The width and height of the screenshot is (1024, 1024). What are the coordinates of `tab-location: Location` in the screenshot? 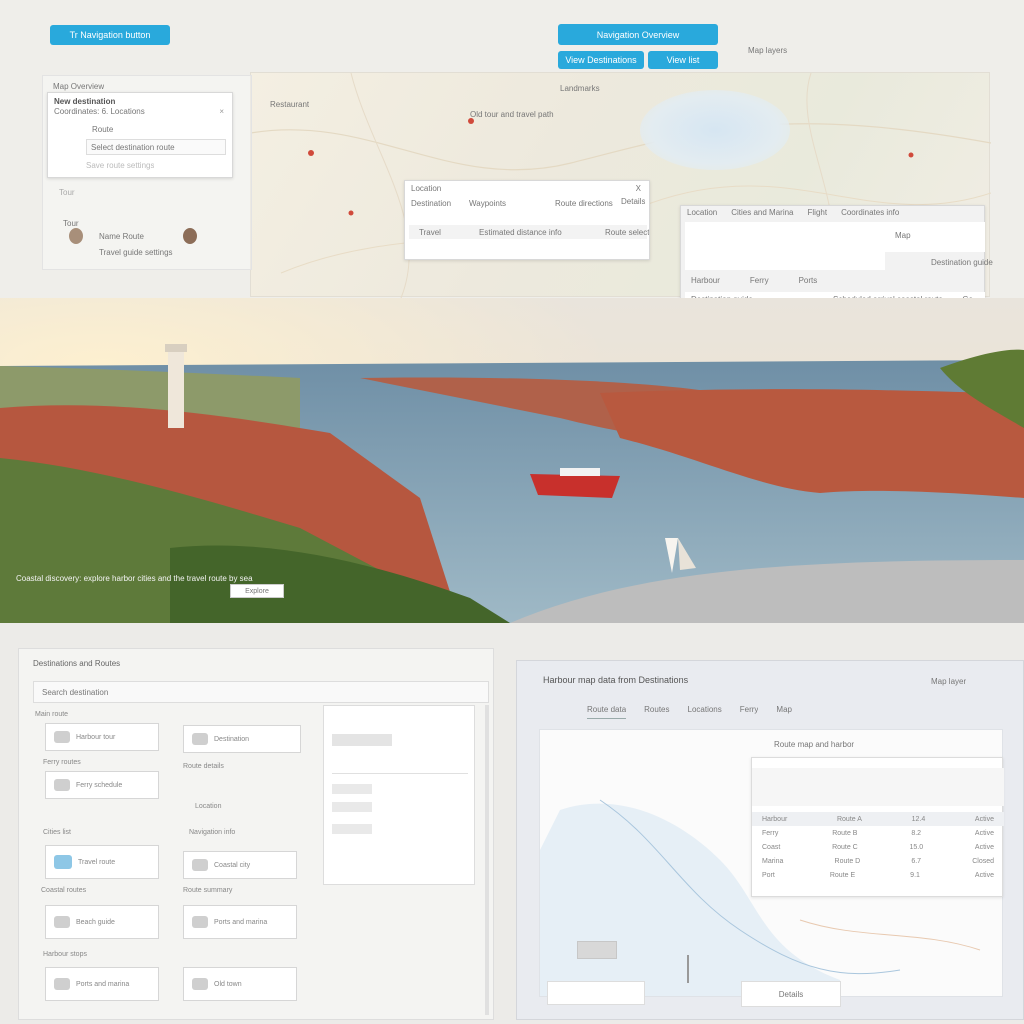 It's located at (702, 214).